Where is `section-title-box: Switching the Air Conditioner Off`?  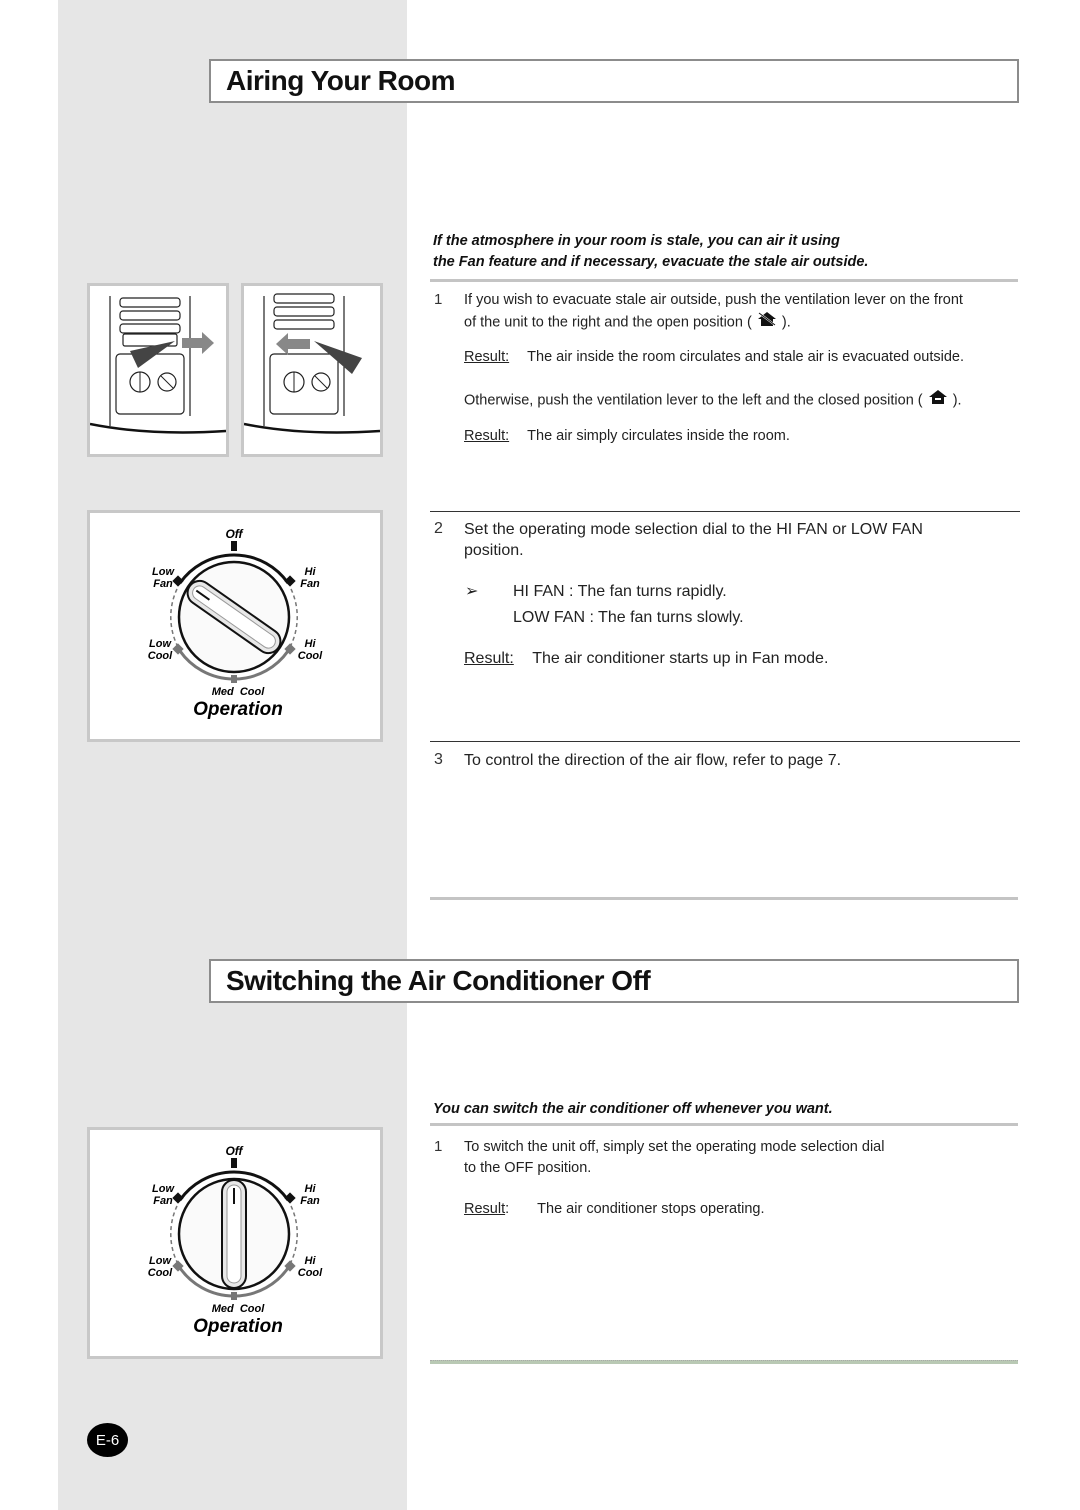 section-title-box: Switching the Air Conditioner Off is located at coordinates (614, 981).